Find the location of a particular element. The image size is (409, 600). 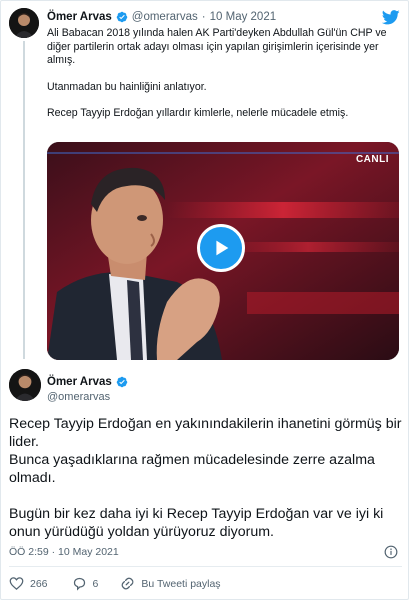

share-button: Bu Tweeti paylaş is located at coordinates (170, 583).